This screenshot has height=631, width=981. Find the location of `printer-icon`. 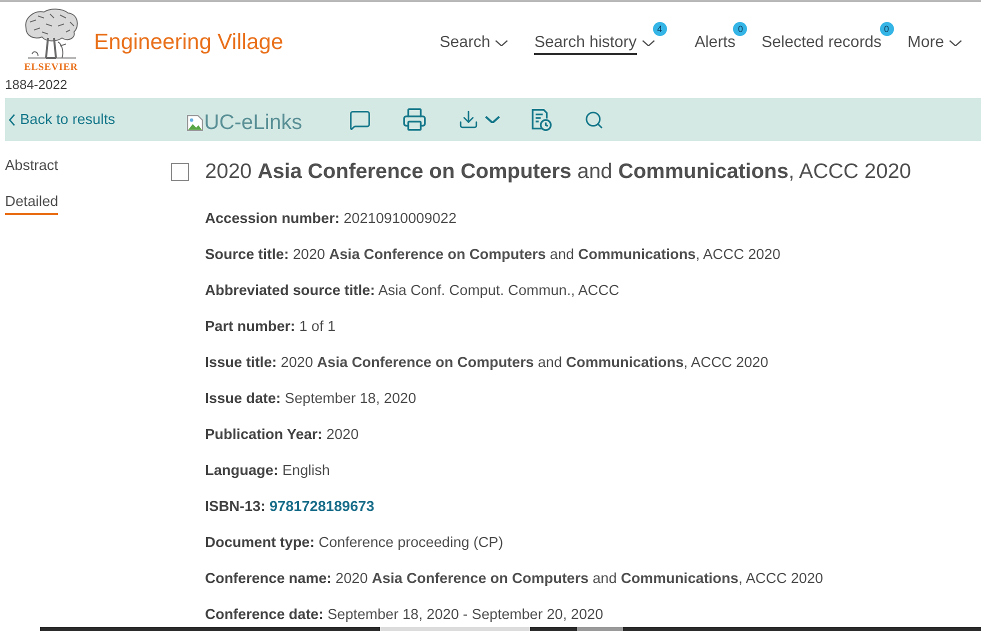

printer-icon is located at coordinates (415, 119).